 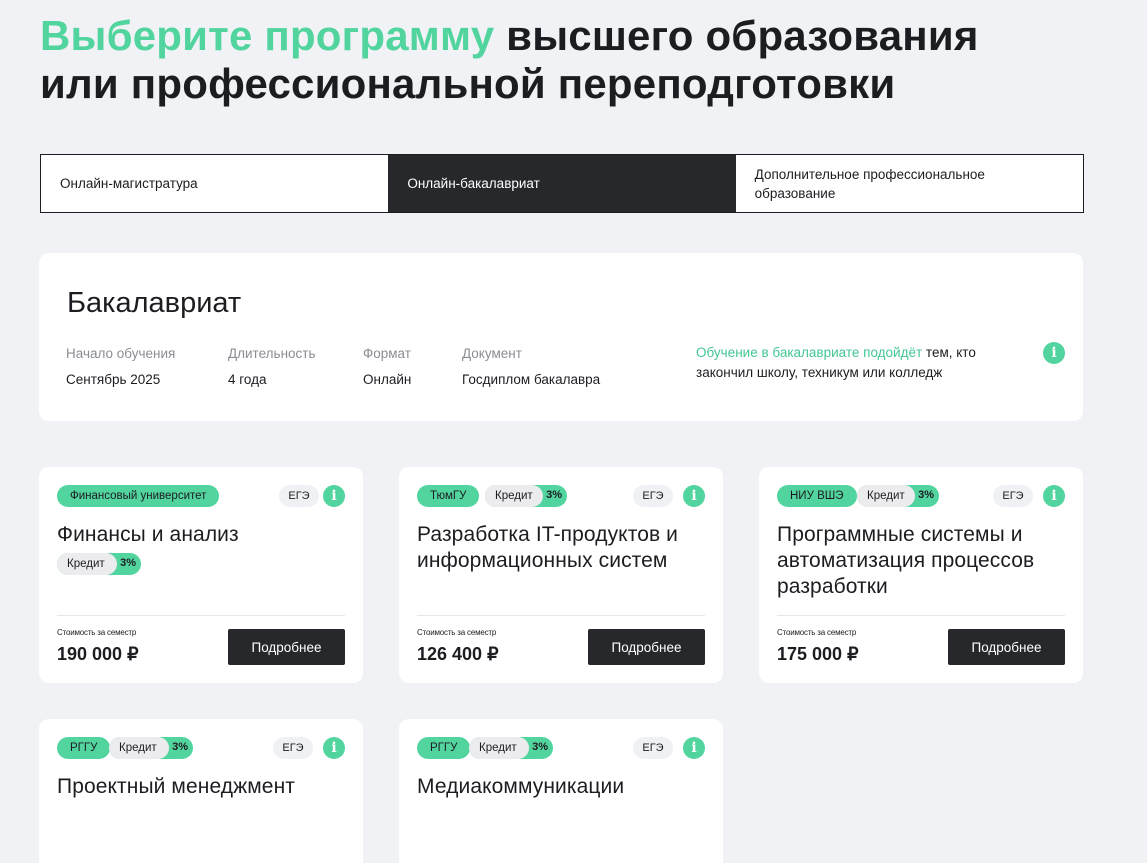 What do you see at coordinates (531, 379) in the screenshot?
I see `document-value: Госдиплом бакалавра` at bounding box center [531, 379].